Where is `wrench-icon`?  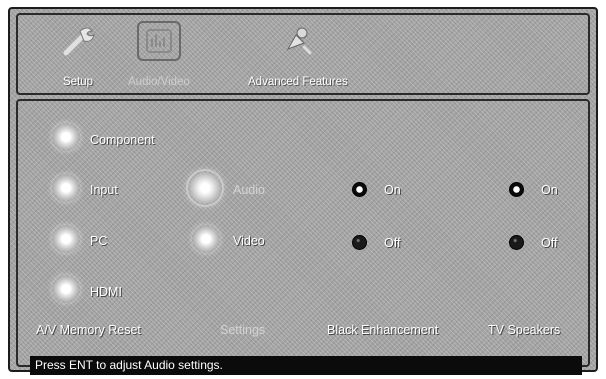
wrench-icon is located at coordinates (78, 41).